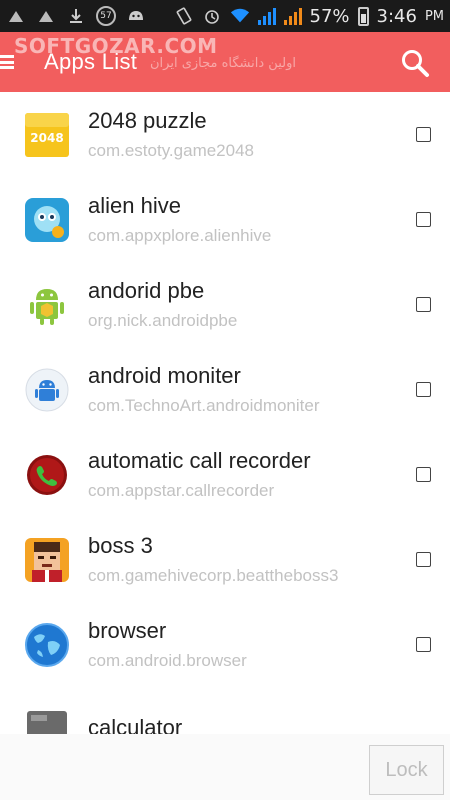 This screenshot has height=800, width=450. What do you see at coordinates (47, 305) in the screenshot?
I see `android-robot-icon` at bounding box center [47, 305].